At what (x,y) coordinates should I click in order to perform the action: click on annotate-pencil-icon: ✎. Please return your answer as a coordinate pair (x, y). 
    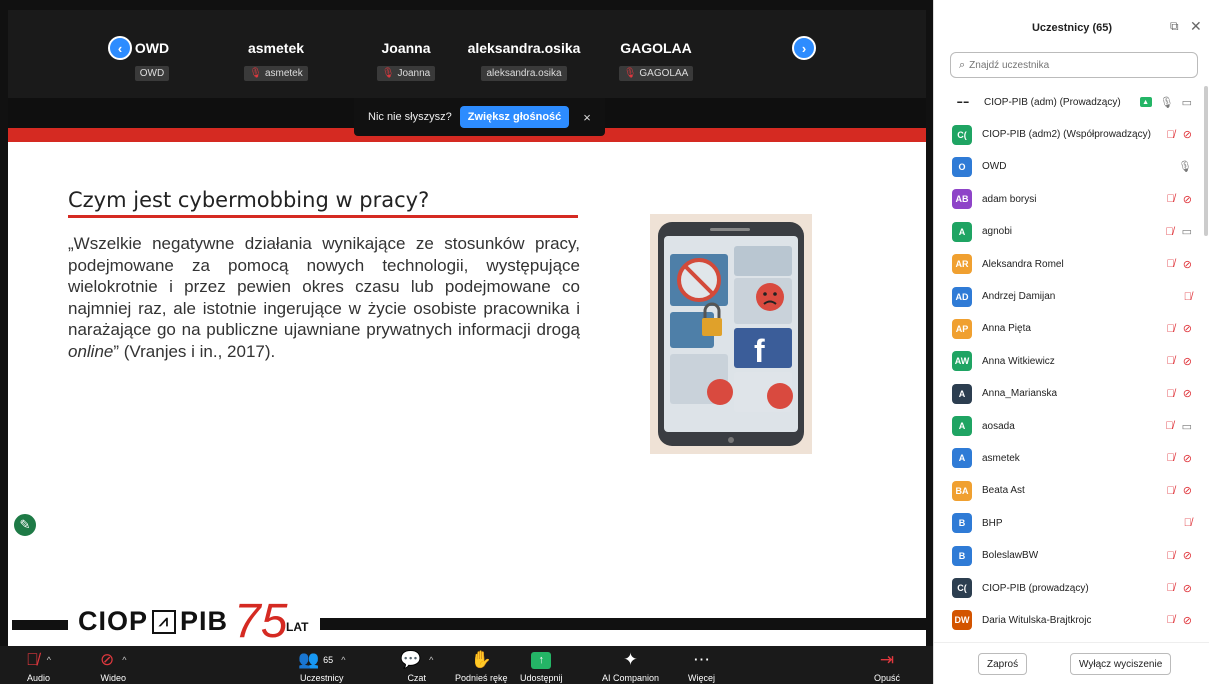
    Looking at the image, I should click on (25, 525).